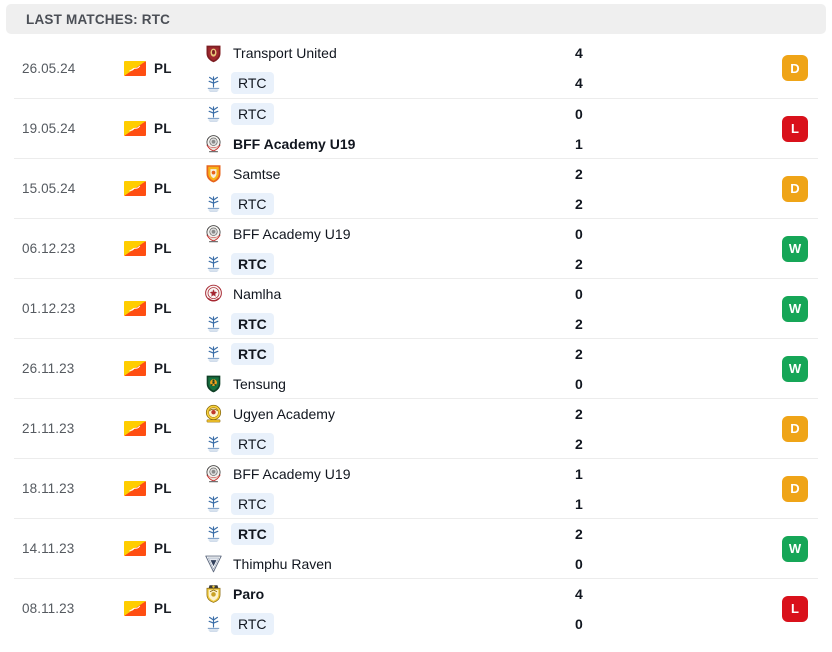  Describe the element at coordinates (362, 594) in the screenshot. I see `home-team: Paro` at that location.